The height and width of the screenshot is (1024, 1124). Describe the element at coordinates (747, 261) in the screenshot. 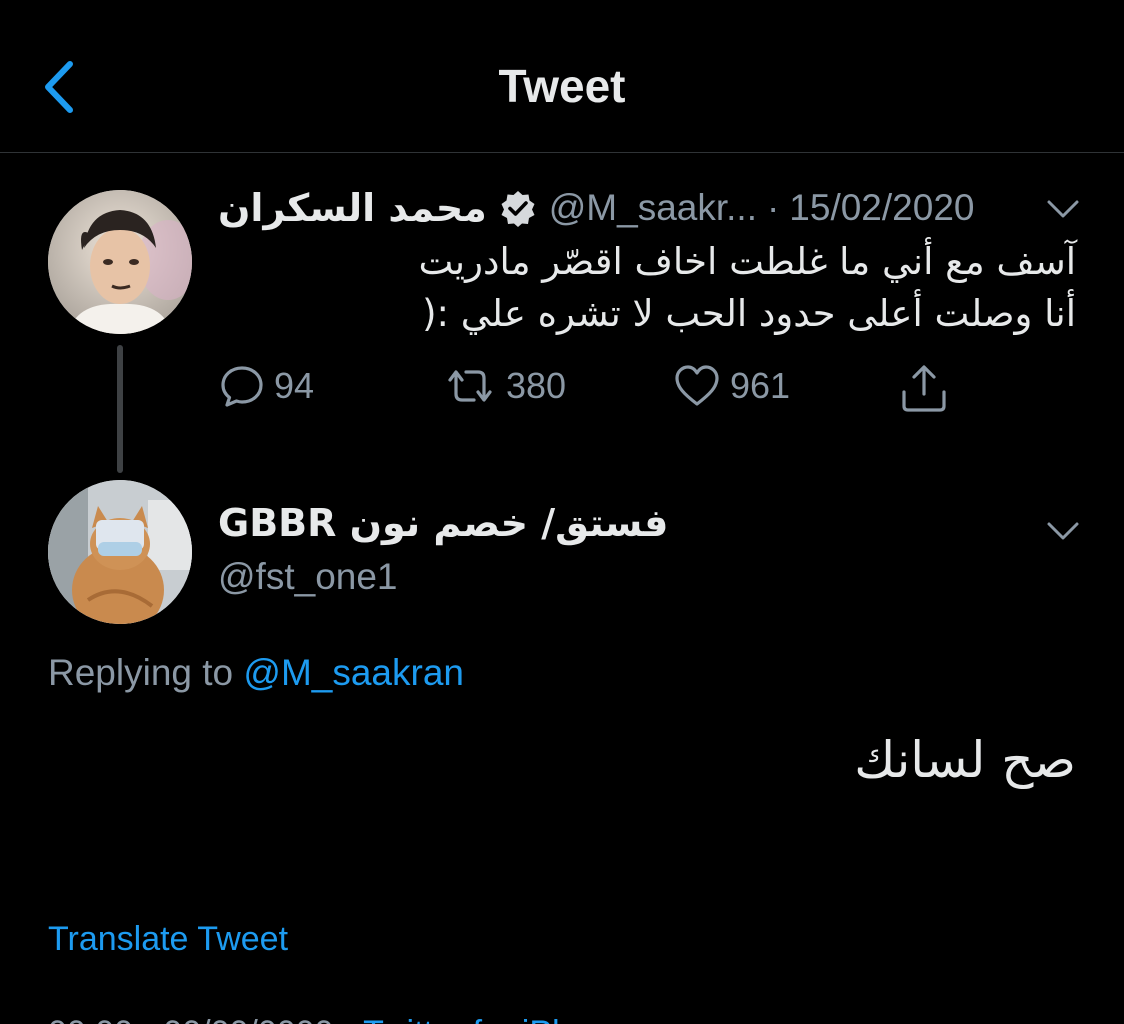

I see `tweet-text-line: آسف مع أني ما غلطت اخاف اقصّر مادريت` at that location.